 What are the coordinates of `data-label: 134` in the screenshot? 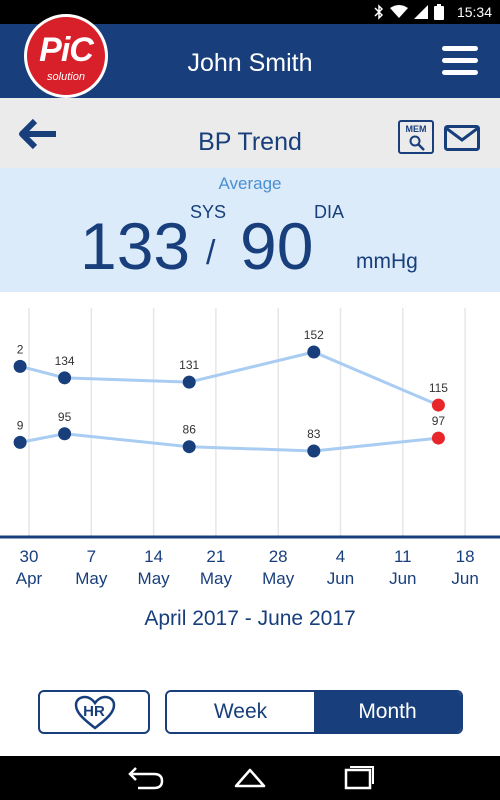 It's located at (65, 361).